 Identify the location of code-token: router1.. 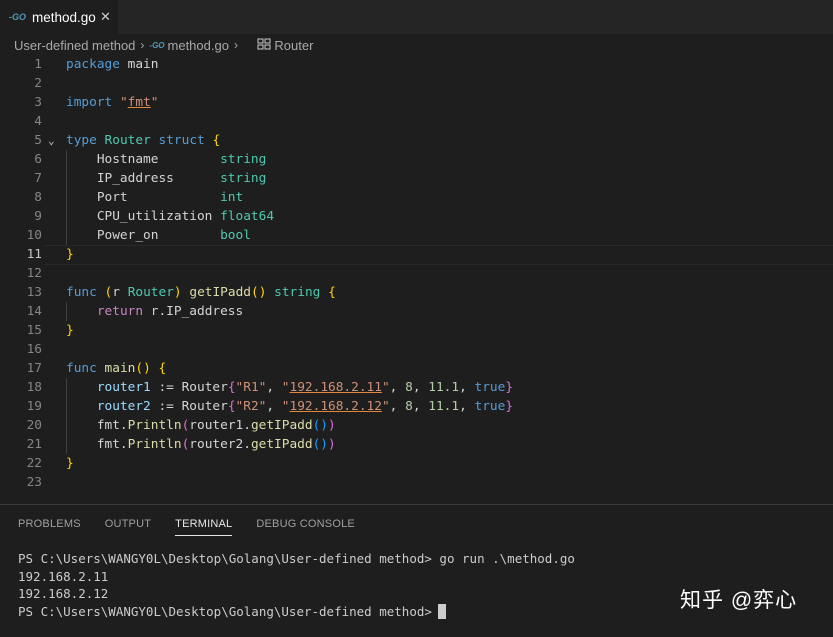
(220, 425).